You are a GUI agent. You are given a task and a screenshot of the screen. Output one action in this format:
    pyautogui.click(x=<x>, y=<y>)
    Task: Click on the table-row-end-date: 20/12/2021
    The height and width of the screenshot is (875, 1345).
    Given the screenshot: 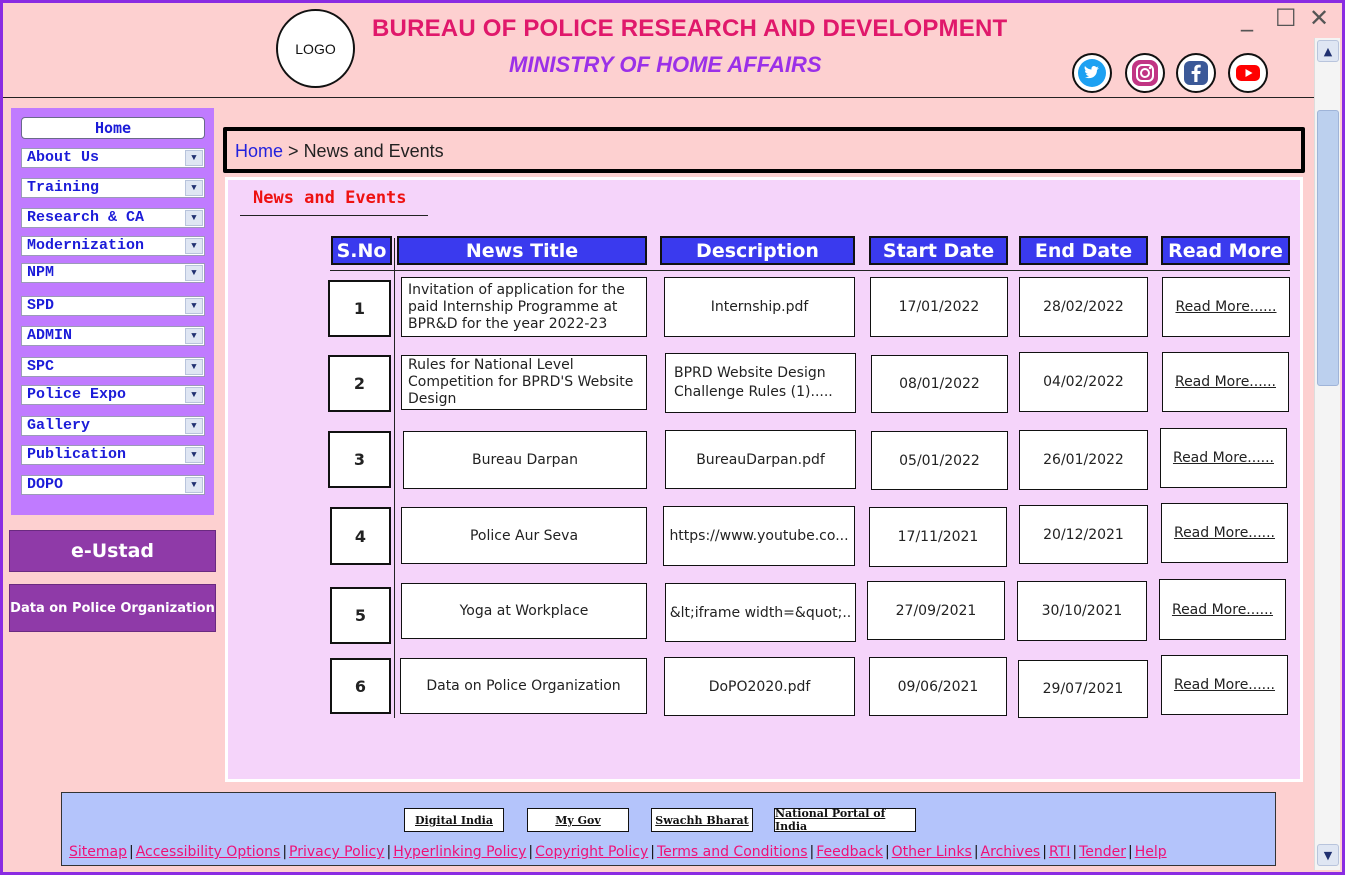 What is the action you would take?
    pyautogui.click(x=1083, y=534)
    